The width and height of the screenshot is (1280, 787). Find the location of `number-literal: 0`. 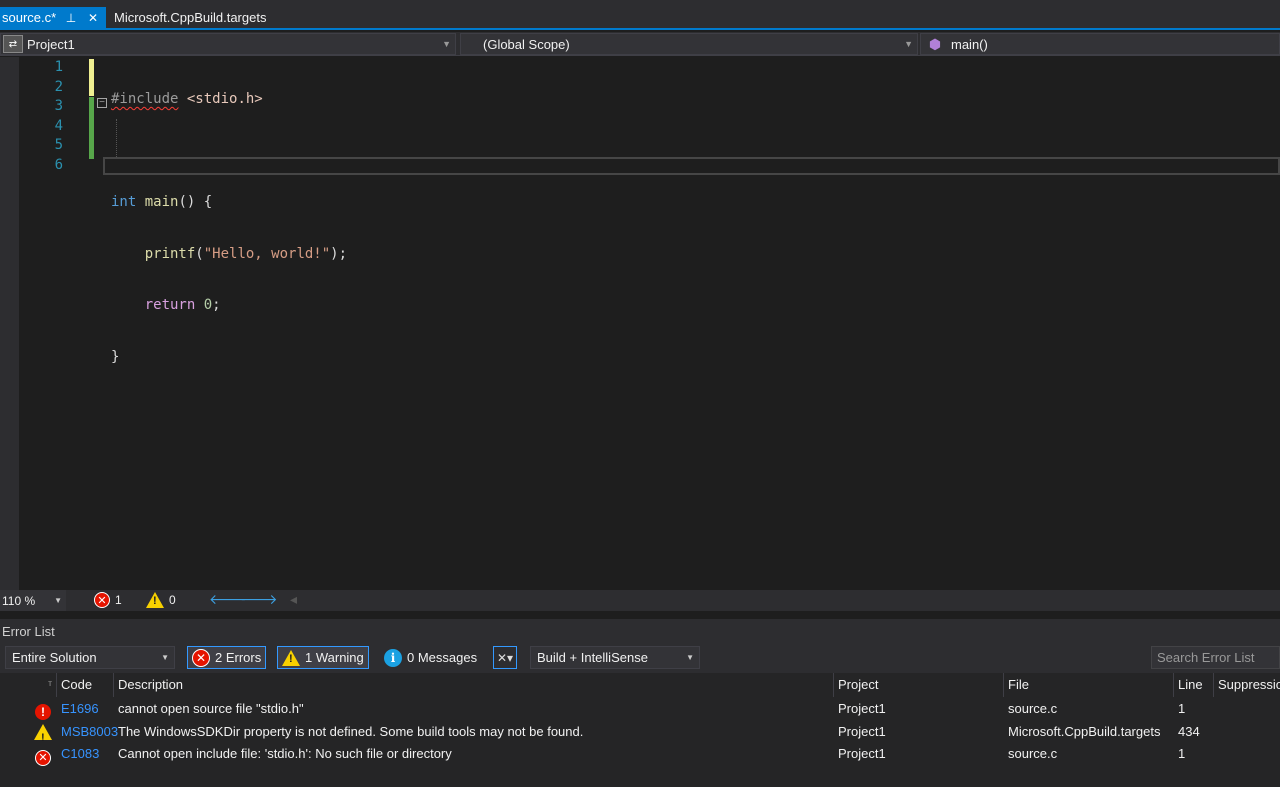

number-literal: 0 is located at coordinates (208, 305).